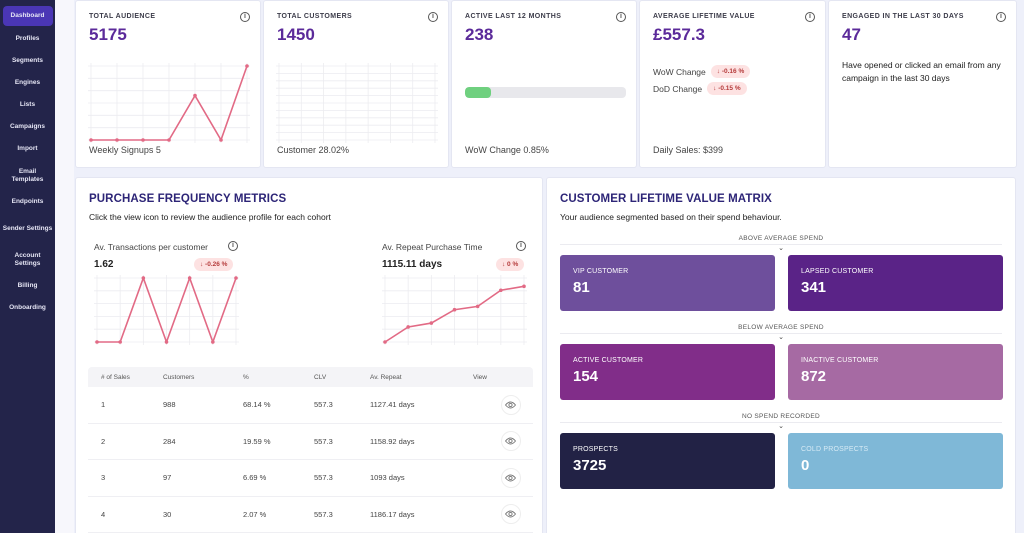 The height and width of the screenshot is (533, 1024). Describe the element at coordinates (781, 238) in the screenshot. I see `group-label-above: ABOVE AVERAGE SPEND` at that location.